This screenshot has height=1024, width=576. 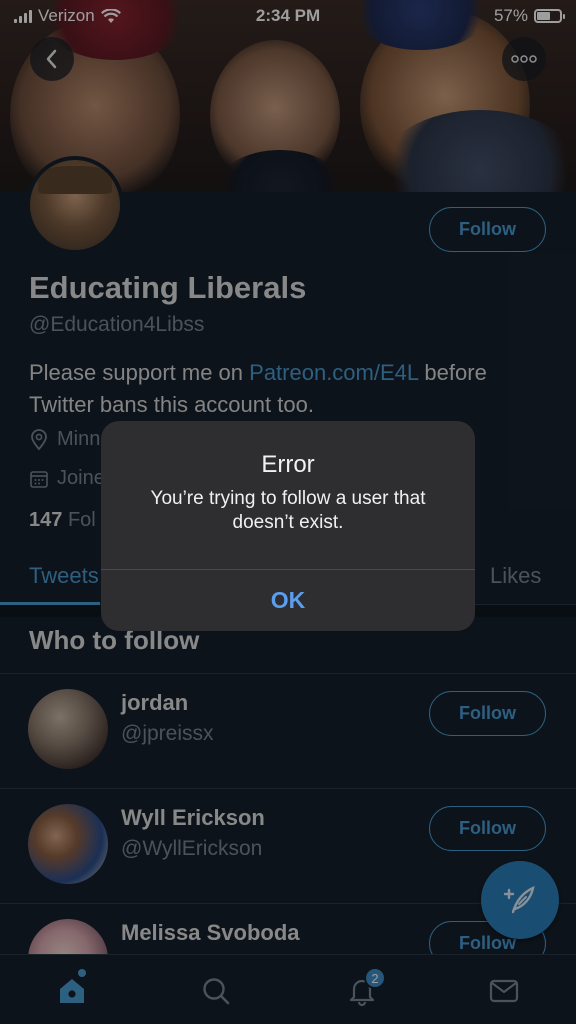 What do you see at coordinates (288, 600) in the screenshot?
I see `alert-ok-button: OK` at bounding box center [288, 600].